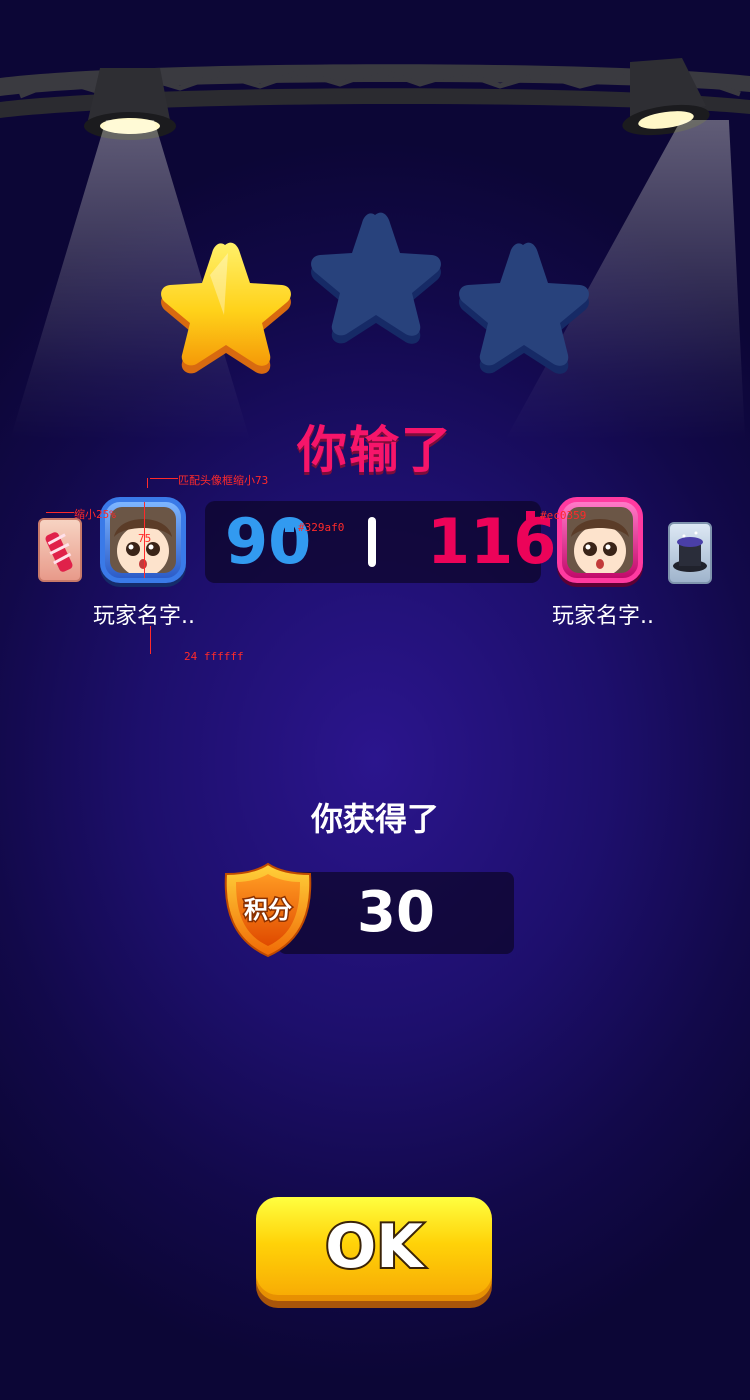 Image resolution: width=750 pixels, height=1400 pixels. What do you see at coordinates (145, 538) in the screenshot?
I see `annotation-avatar-size: 75` at bounding box center [145, 538].